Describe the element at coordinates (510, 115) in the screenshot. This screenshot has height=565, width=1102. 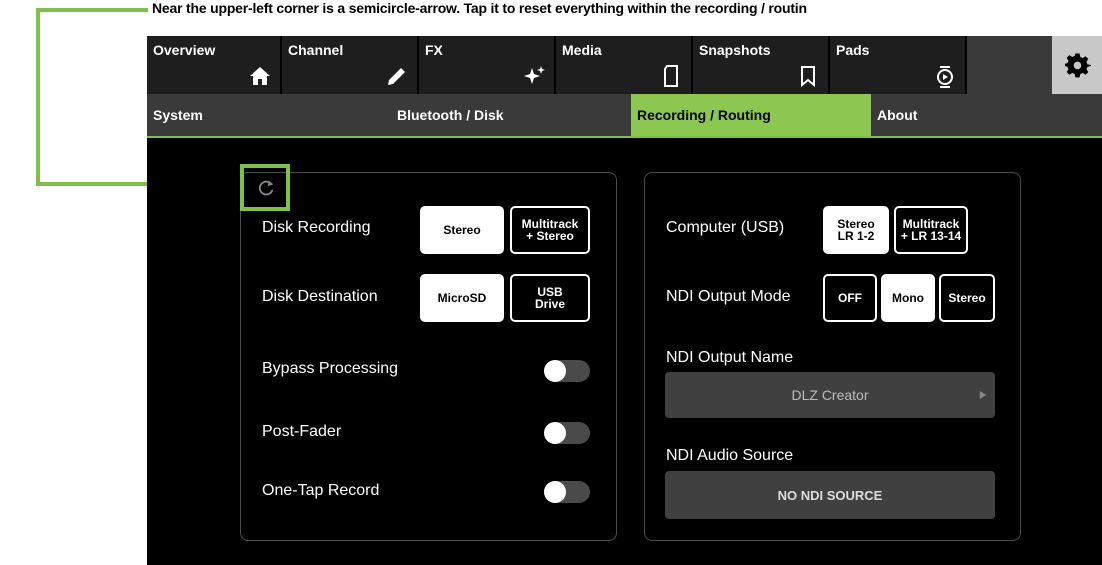
I see `subtab-bluetooth-disk: Bluetooth / Disk` at that location.